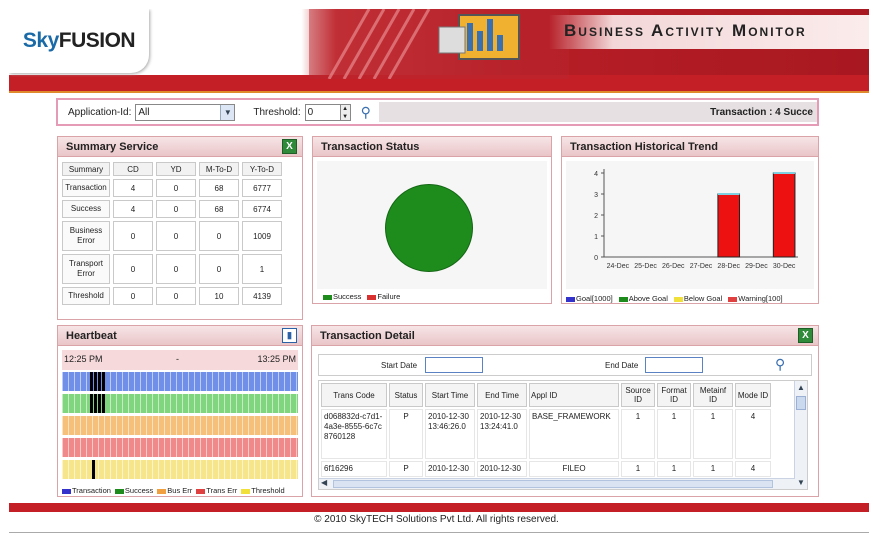 The image size is (873, 557). What do you see at coordinates (755, 298) in the screenshot?
I see `legend-item-warning: Warning[100]` at bounding box center [755, 298].